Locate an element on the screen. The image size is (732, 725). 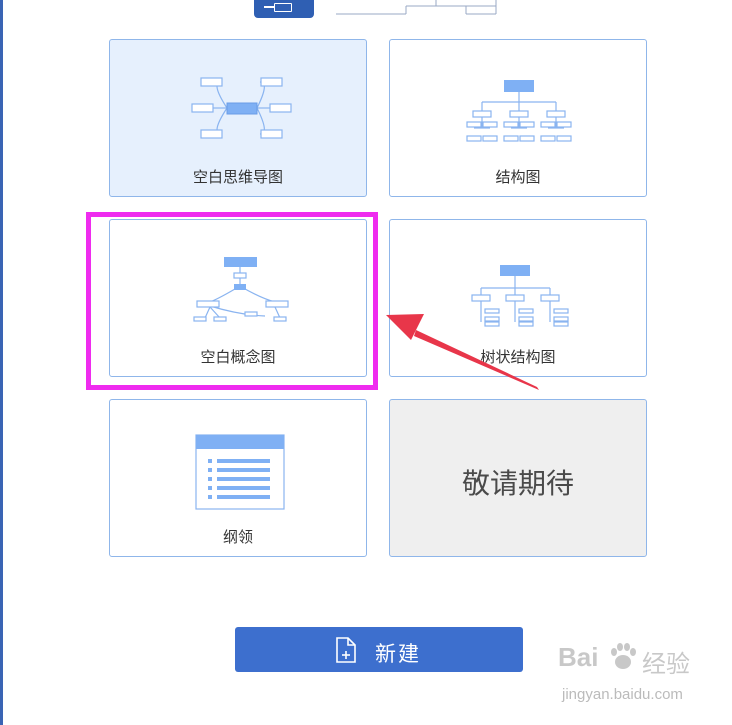
template-card-coming-soon: 敬请期待 is located at coordinates (518, 478).